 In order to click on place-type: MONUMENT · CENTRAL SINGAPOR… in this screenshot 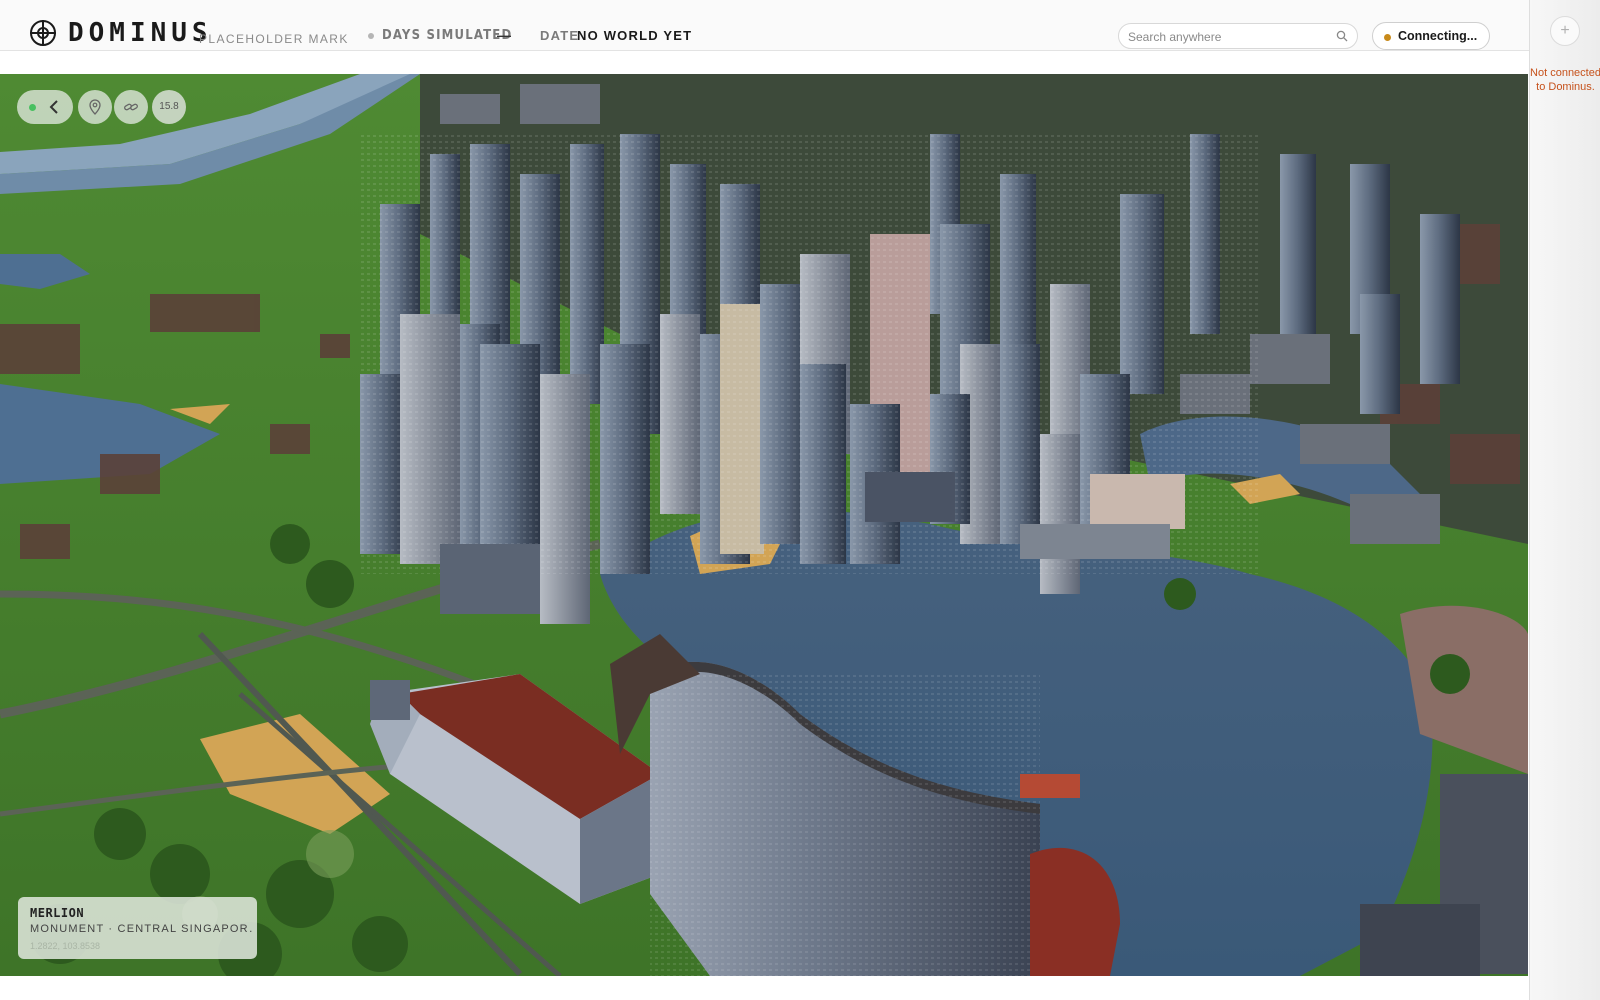, I will do `click(141, 929)`.